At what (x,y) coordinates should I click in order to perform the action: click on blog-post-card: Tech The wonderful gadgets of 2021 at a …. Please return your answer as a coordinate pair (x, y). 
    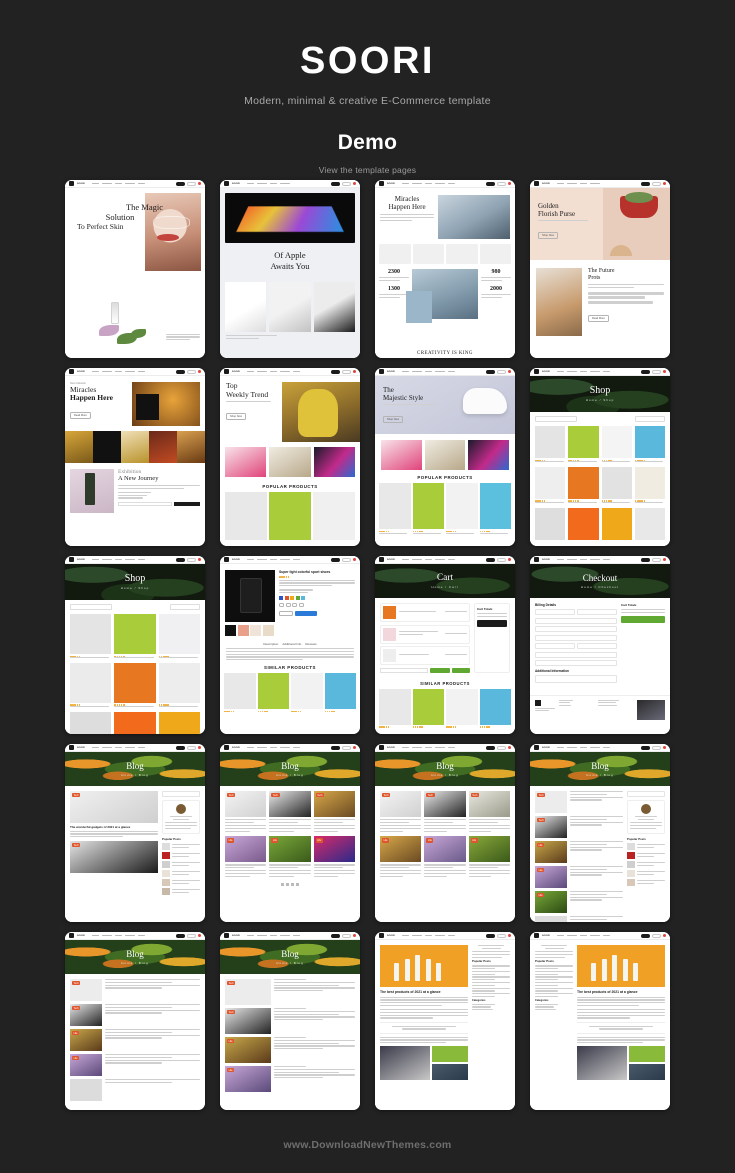
    Looking at the image, I should click on (114, 814).